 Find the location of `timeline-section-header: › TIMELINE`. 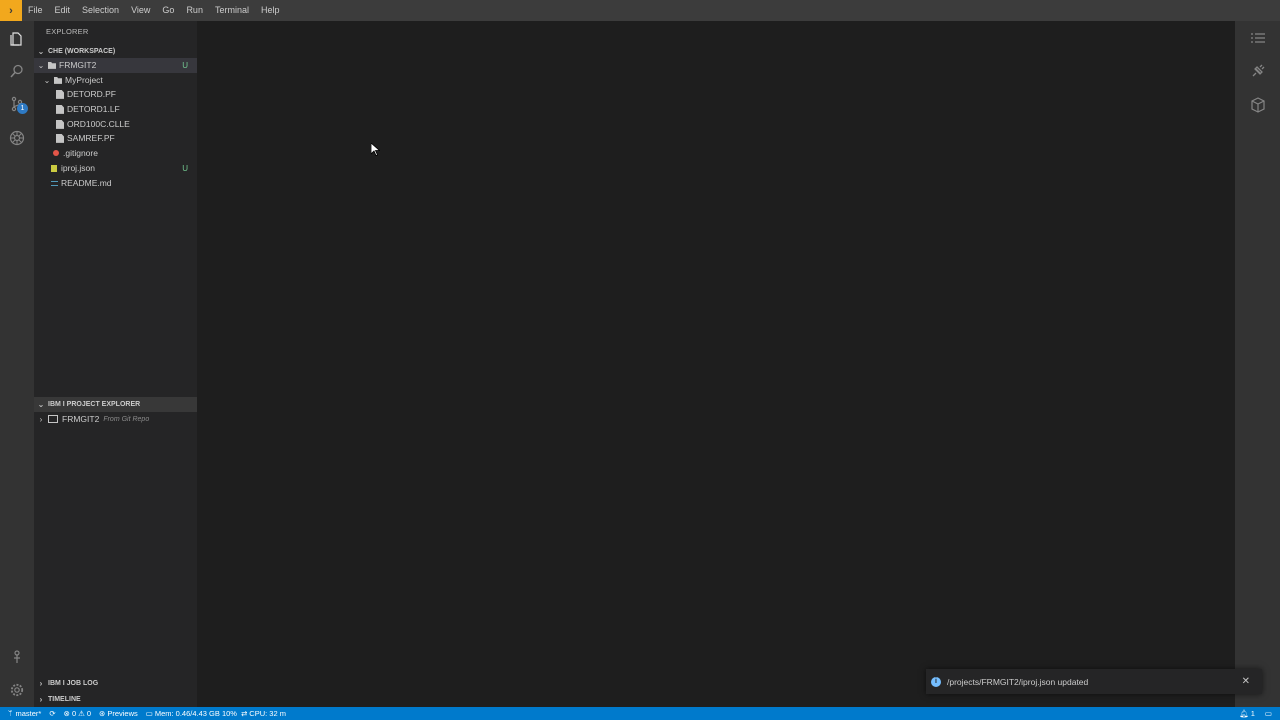

timeline-section-header: › TIMELINE is located at coordinates (115, 699).